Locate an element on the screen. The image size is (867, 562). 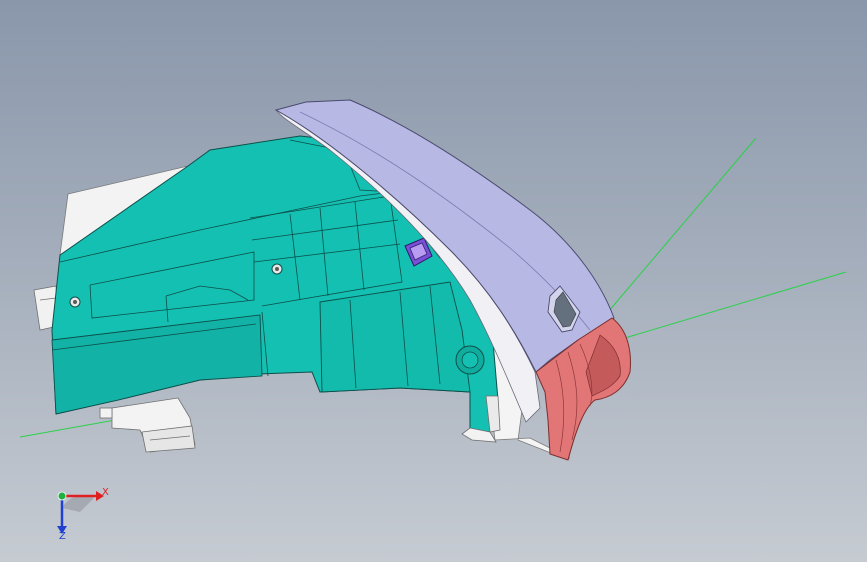
x-axis-label: X is located at coordinates (105, 492).